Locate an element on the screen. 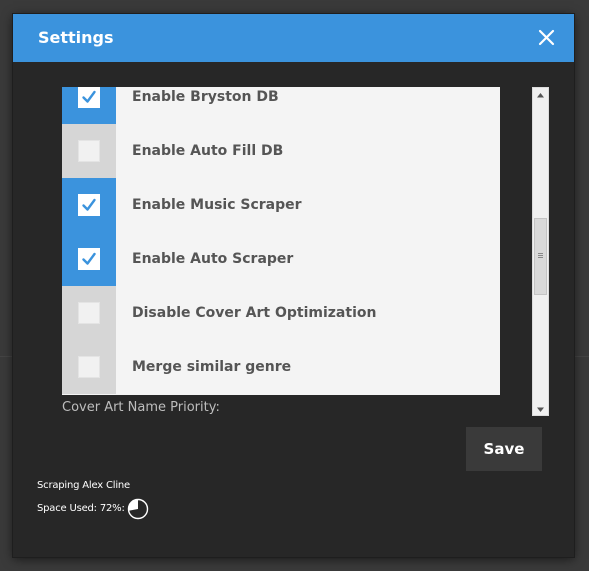 The image size is (589, 571). settings-scrollbar is located at coordinates (540, 251).